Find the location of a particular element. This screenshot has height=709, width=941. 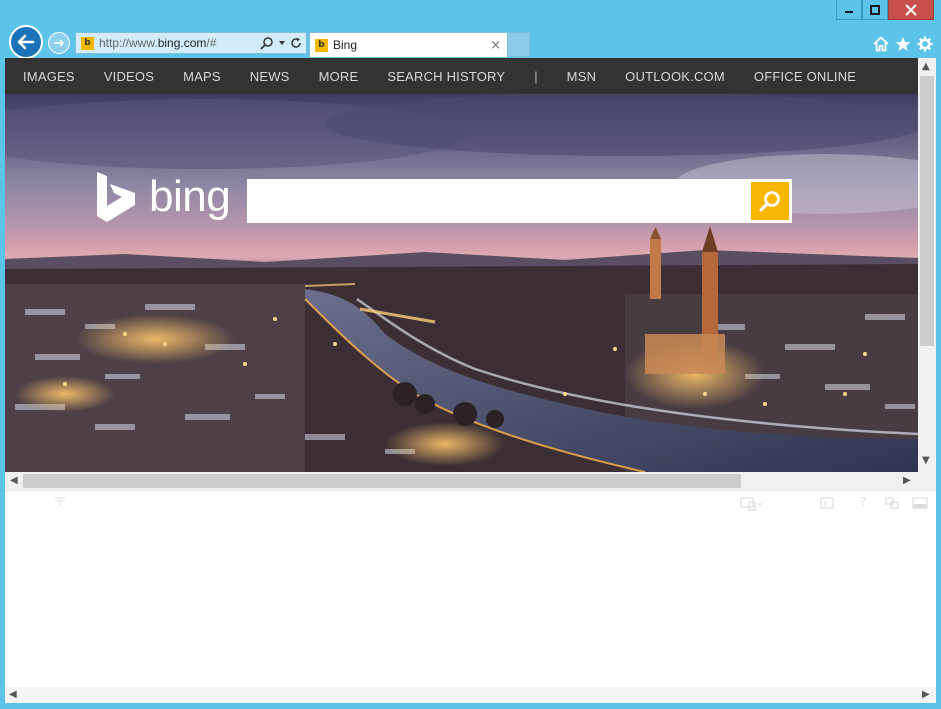

close-window-button is located at coordinates (911, 10).